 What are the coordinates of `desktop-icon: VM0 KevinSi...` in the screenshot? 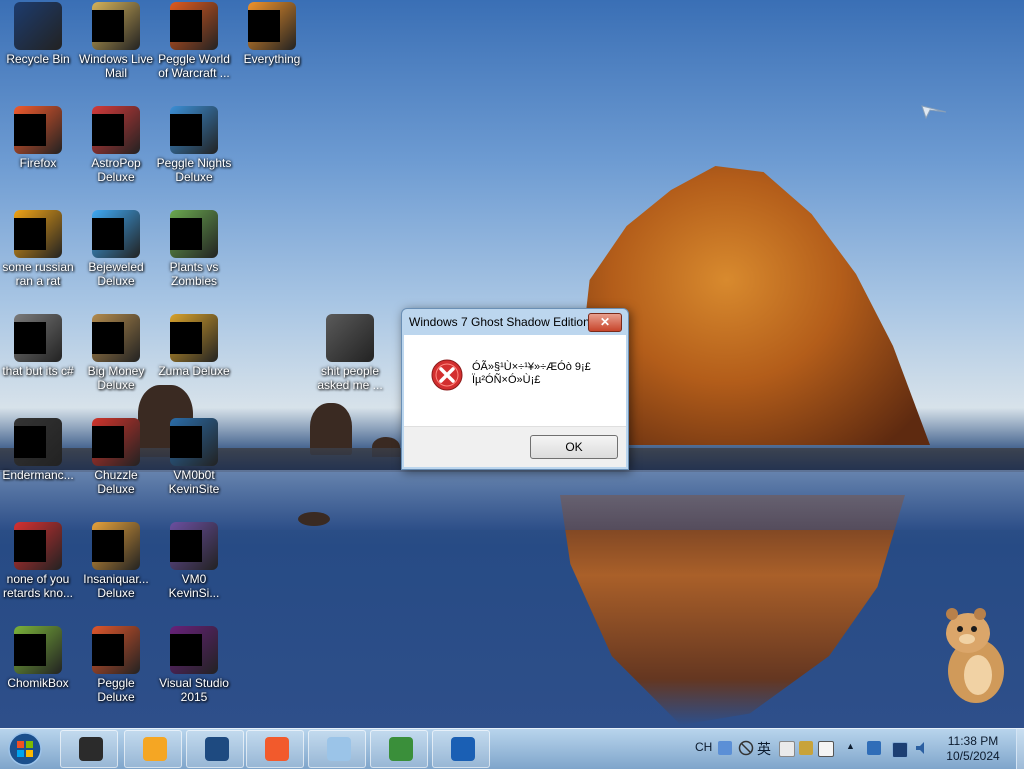 It's located at (194, 561).